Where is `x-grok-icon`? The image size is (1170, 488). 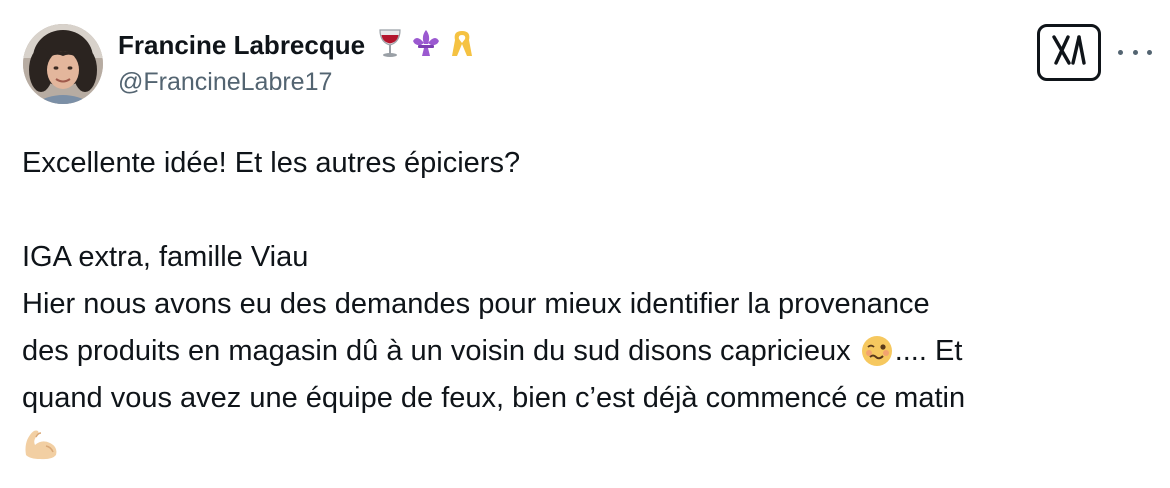 x-grok-icon is located at coordinates (1069, 52).